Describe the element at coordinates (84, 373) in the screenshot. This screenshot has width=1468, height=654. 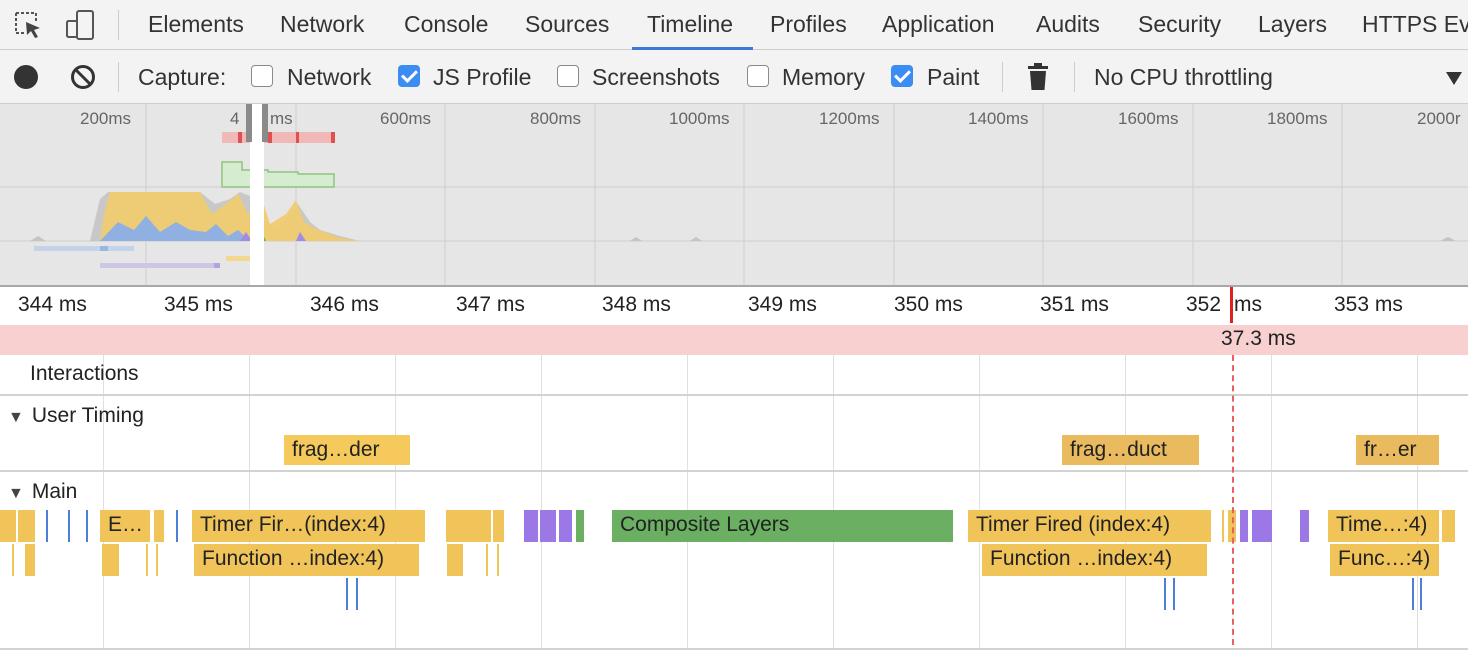
I see `interactions-track-label: Interactions` at that location.